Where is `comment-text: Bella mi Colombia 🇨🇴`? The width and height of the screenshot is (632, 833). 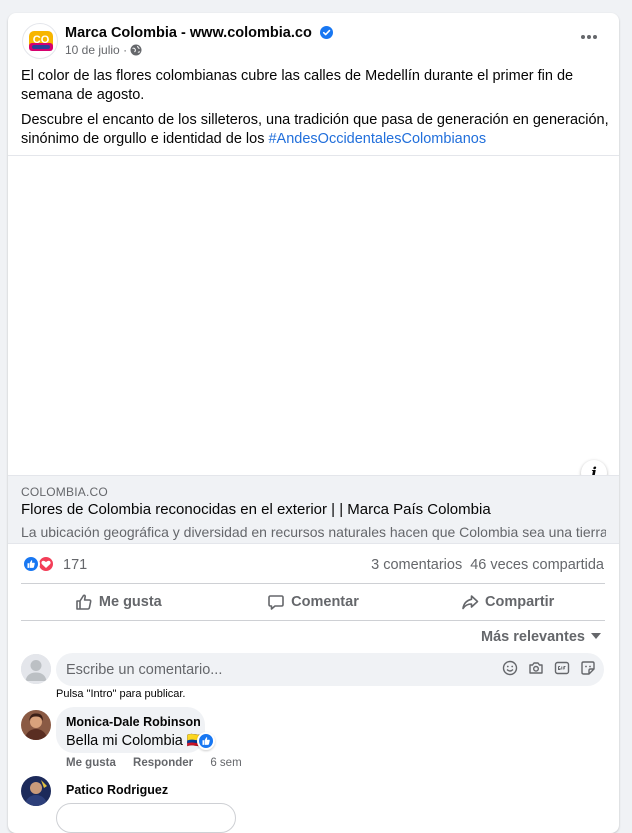 comment-text: Bella mi Colombia 🇨🇴 is located at coordinates (135, 741).